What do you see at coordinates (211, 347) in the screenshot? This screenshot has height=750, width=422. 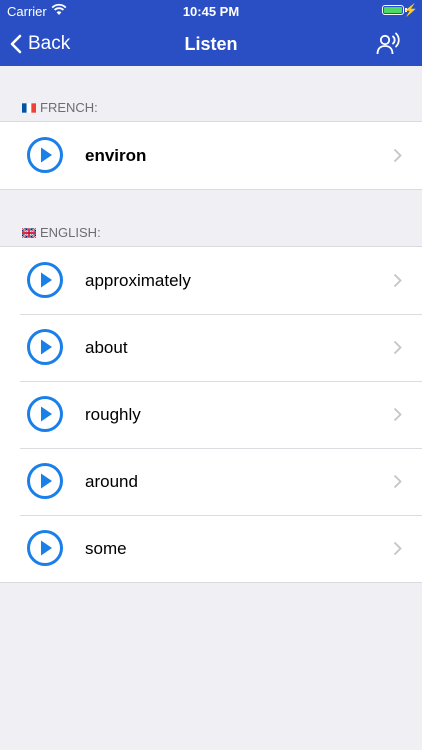 I see `list-item: about` at bounding box center [211, 347].